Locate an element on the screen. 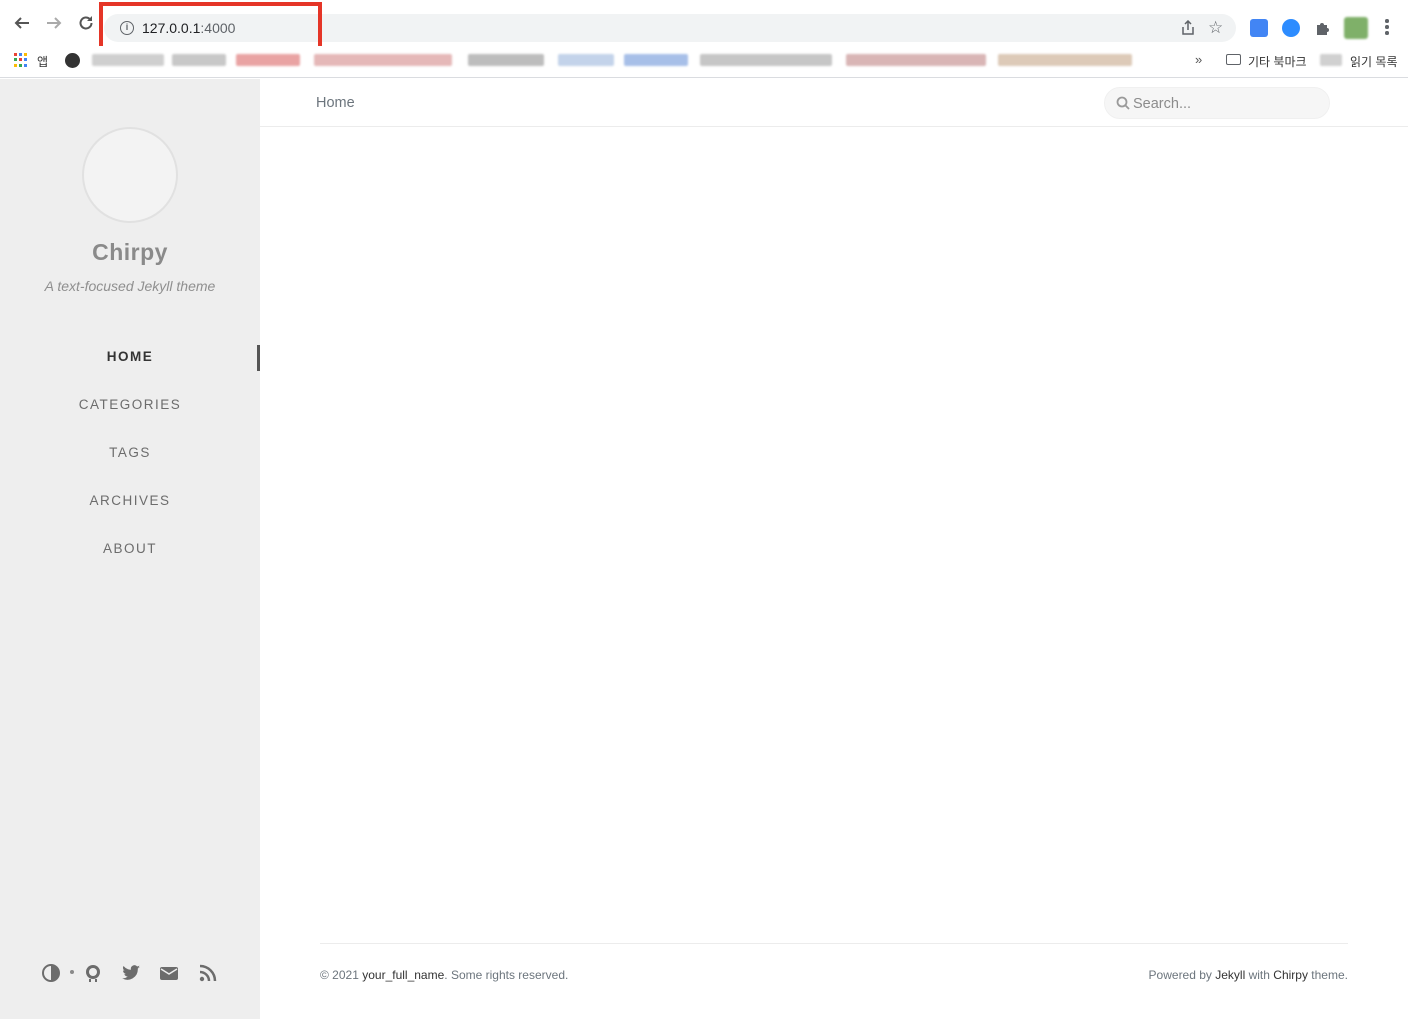 Image resolution: width=1408 pixels, height=1019 pixels. avatar is located at coordinates (130, 175).